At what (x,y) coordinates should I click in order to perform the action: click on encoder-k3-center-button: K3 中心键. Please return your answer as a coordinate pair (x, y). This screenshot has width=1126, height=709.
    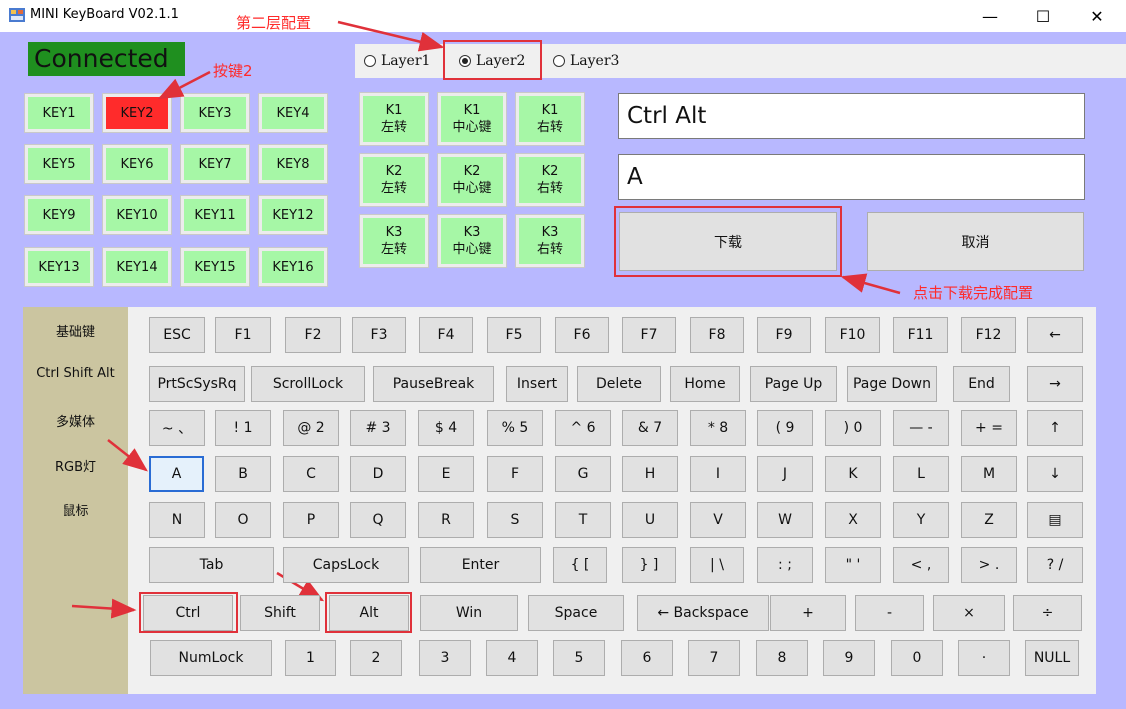
    Looking at the image, I should click on (472, 241).